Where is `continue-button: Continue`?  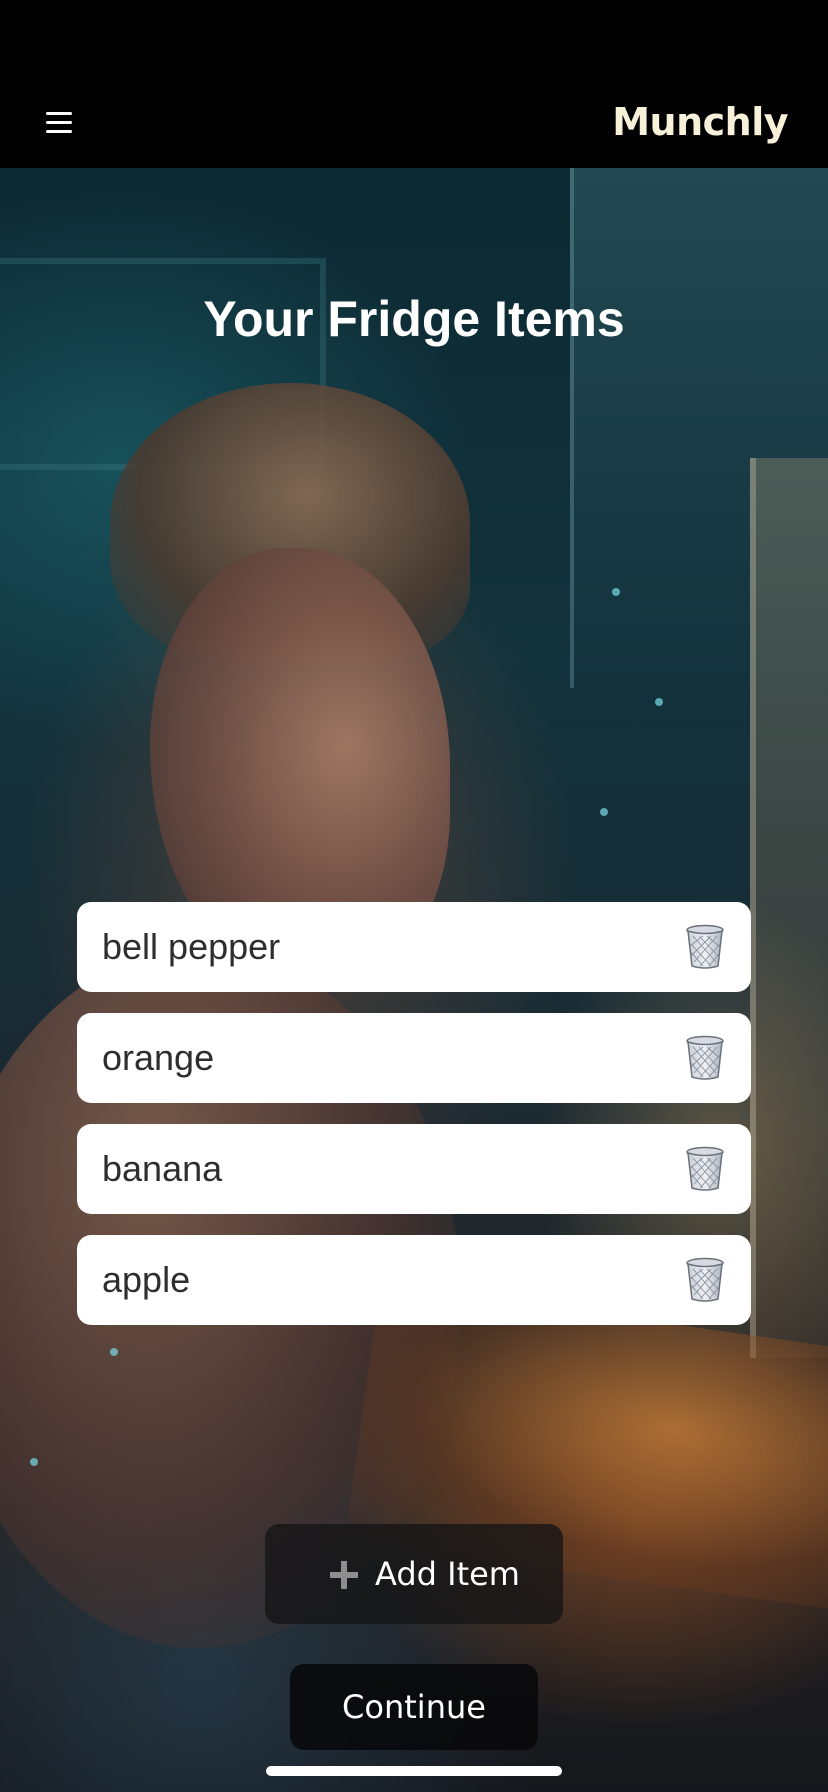 continue-button: Continue is located at coordinates (414, 1707).